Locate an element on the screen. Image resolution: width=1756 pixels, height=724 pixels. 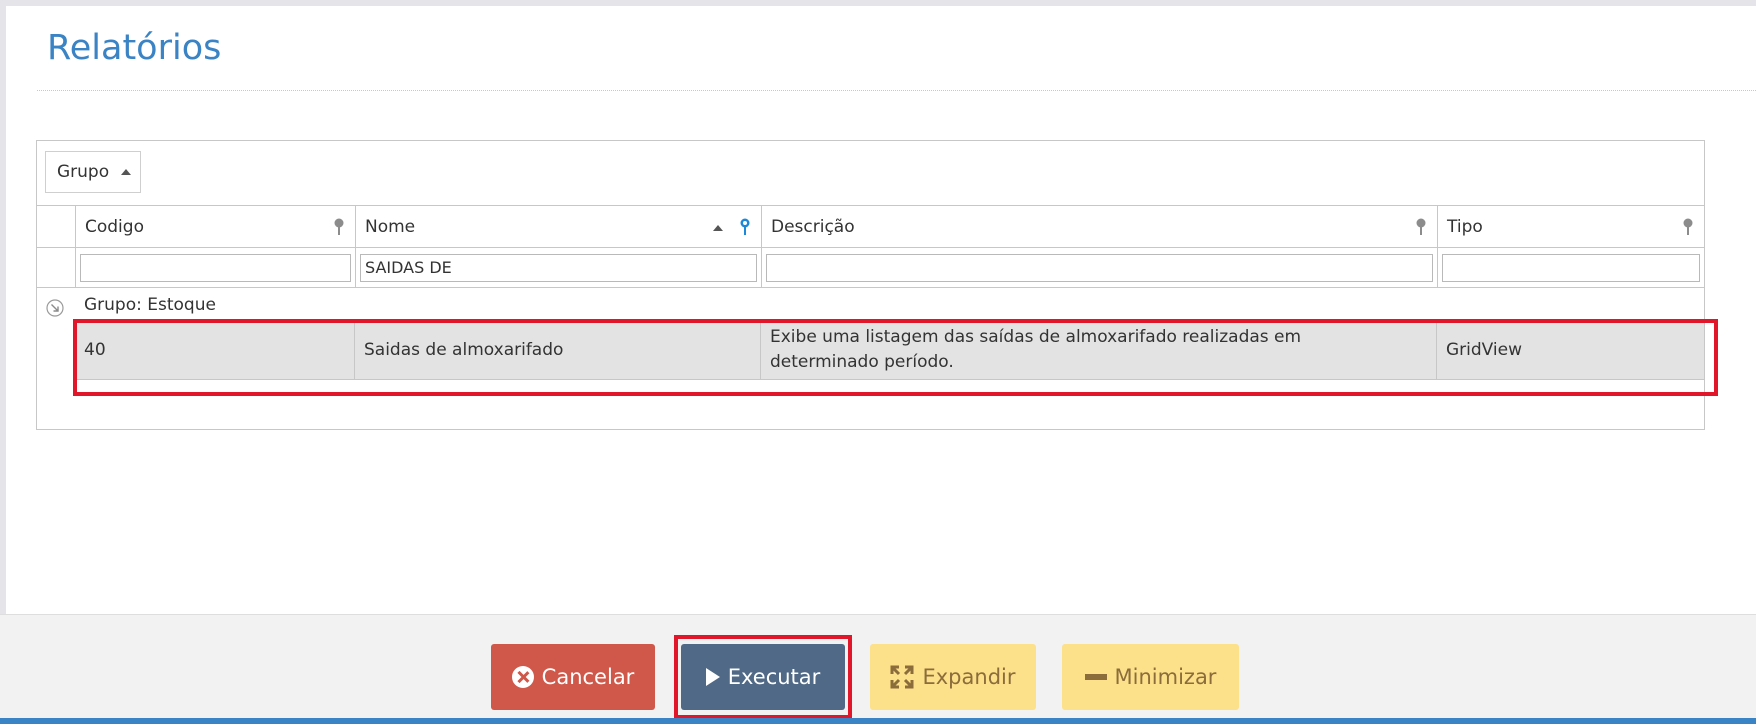
collapse-group-icon is located at coordinates (55, 308).